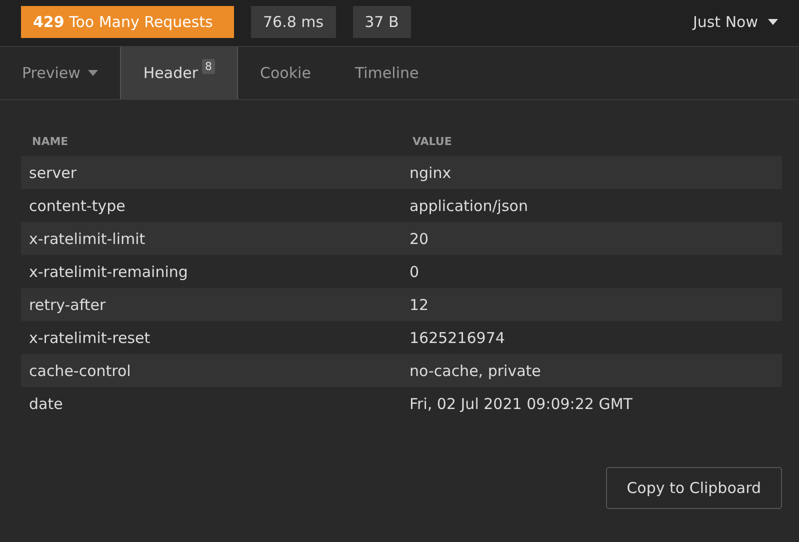 The image size is (799, 542). What do you see at coordinates (386, 73) in the screenshot?
I see `tab: Timeline` at bounding box center [386, 73].